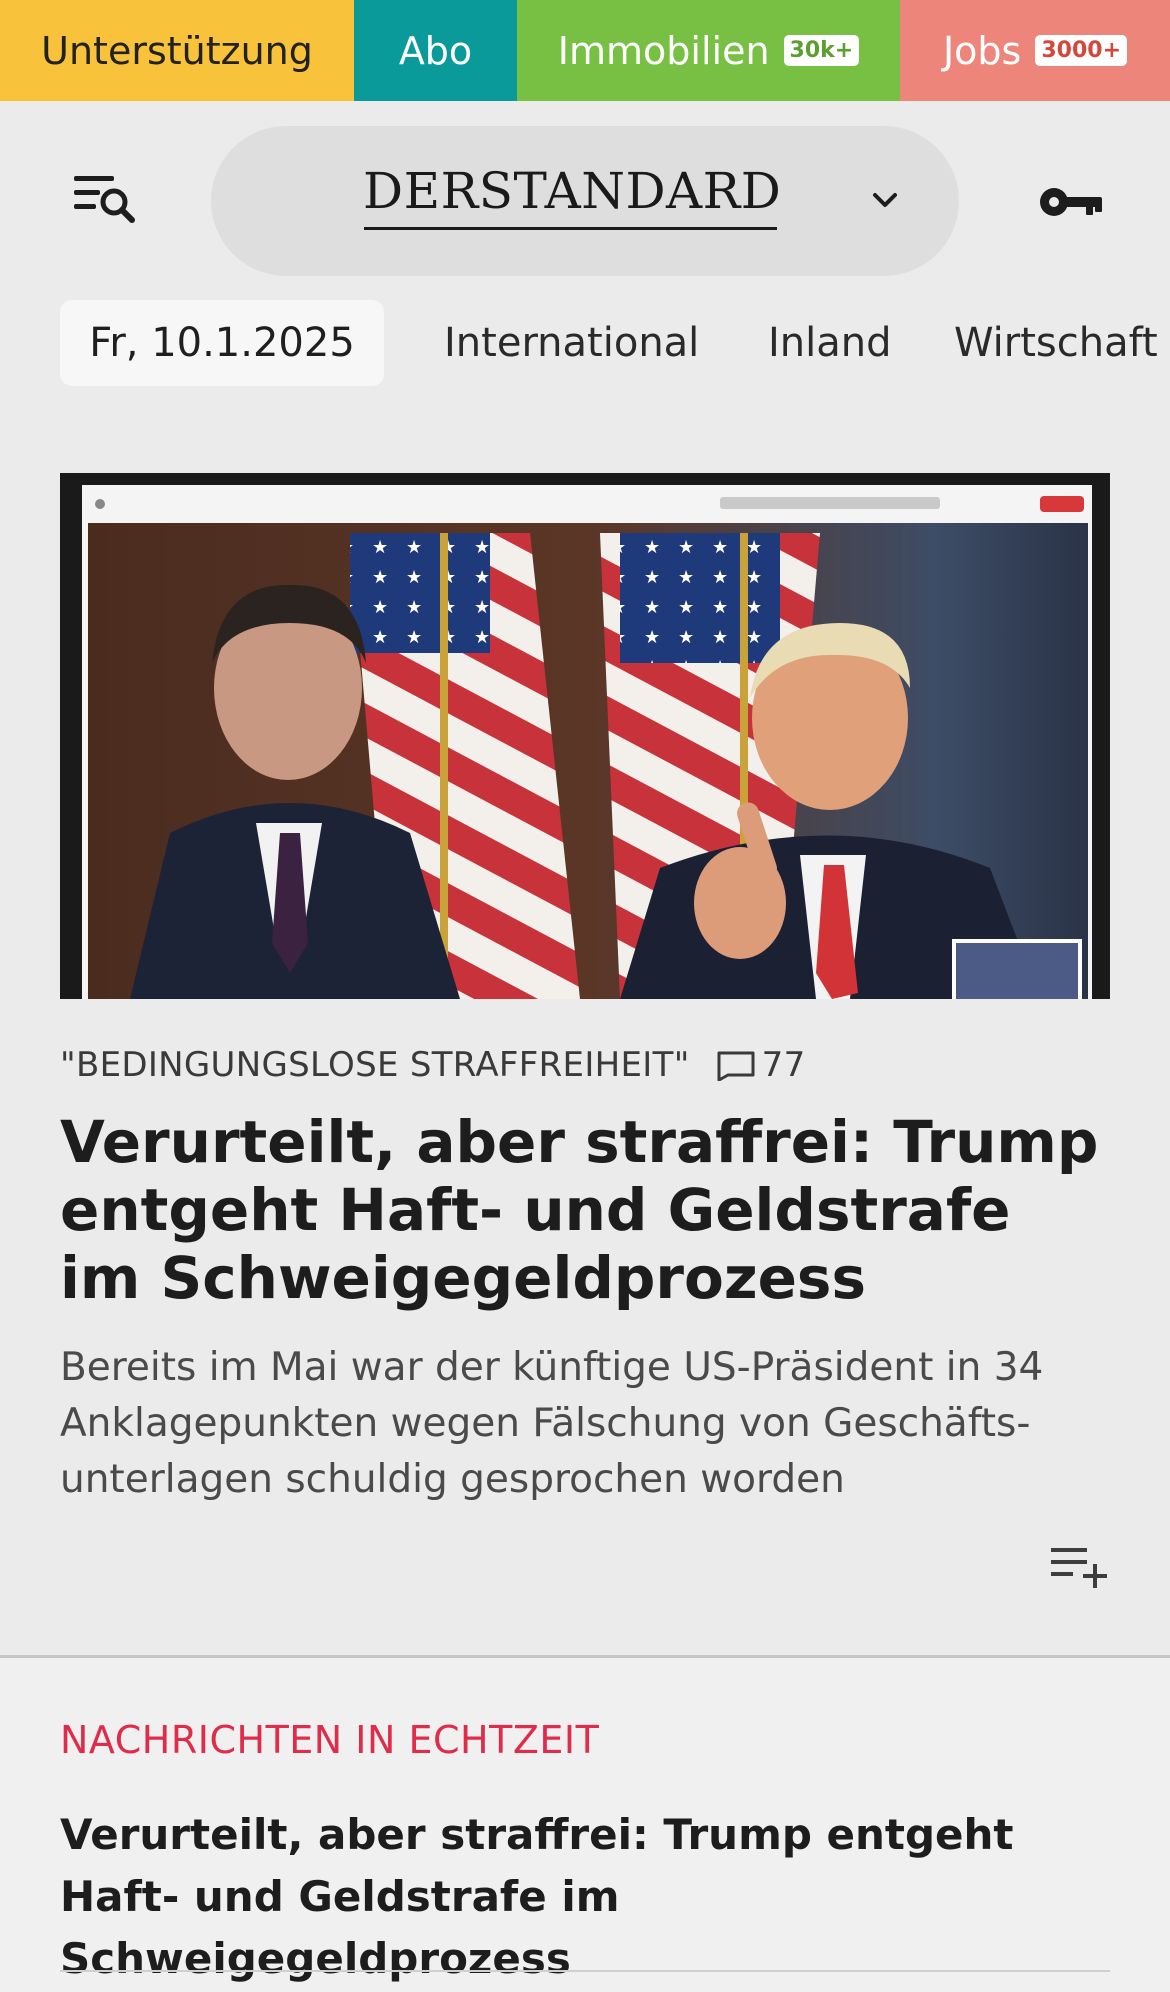 This screenshot has width=1170, height=1992. Describe the element at coordinates (1081, 50) in the screenshot. I see `jobs-count-badge: 3000+` at that location.